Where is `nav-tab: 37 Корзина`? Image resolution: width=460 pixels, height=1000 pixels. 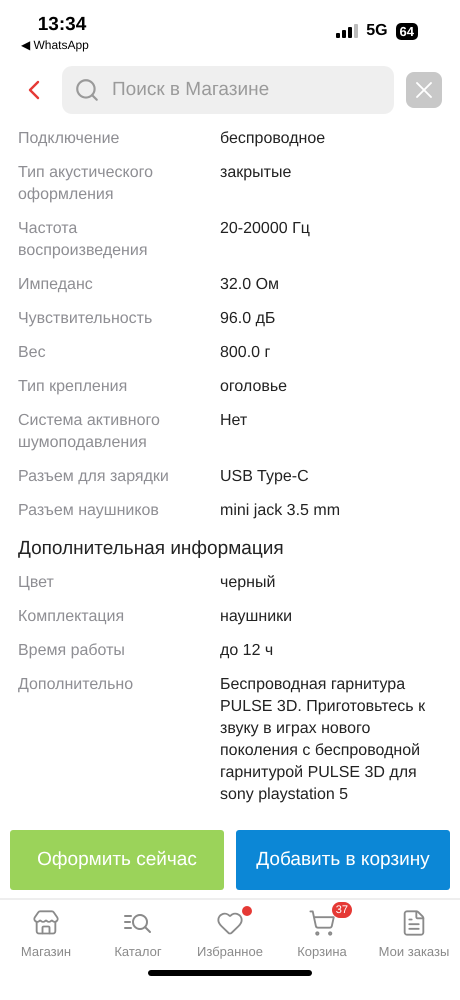
nav-tab: 37 Корзина is located at coordinates (322, 935).